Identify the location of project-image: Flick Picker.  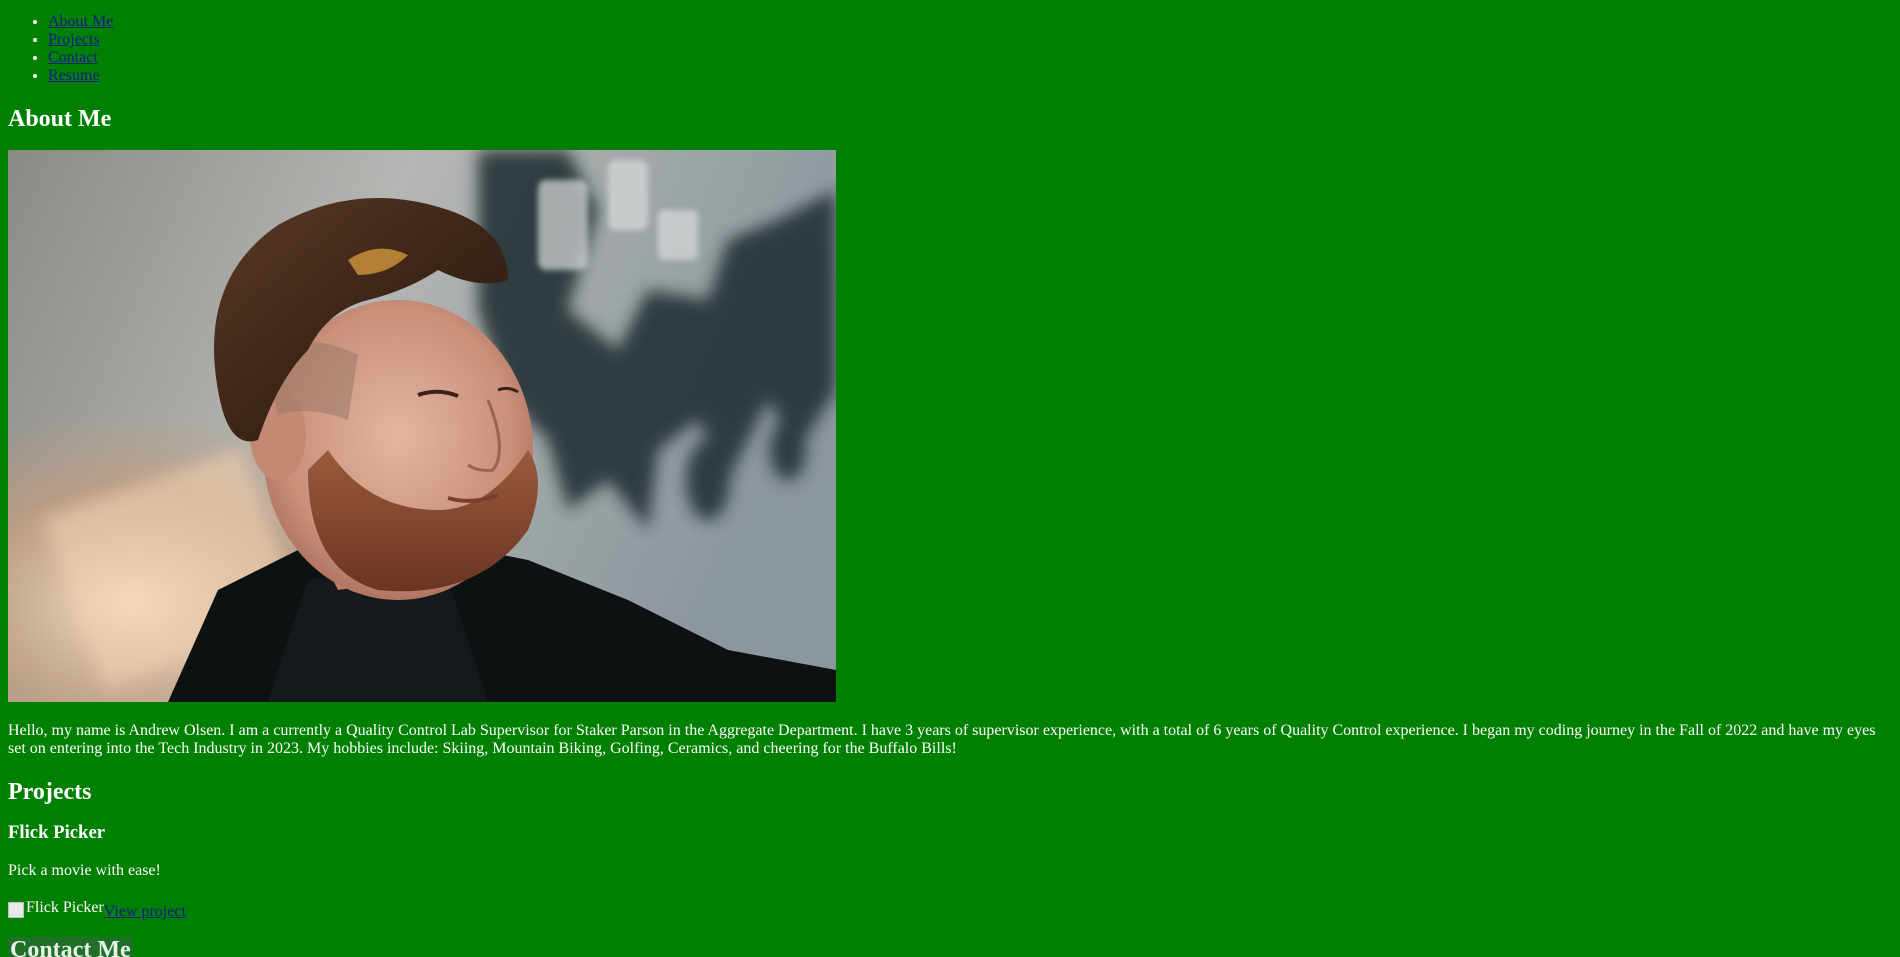
(56, 908).